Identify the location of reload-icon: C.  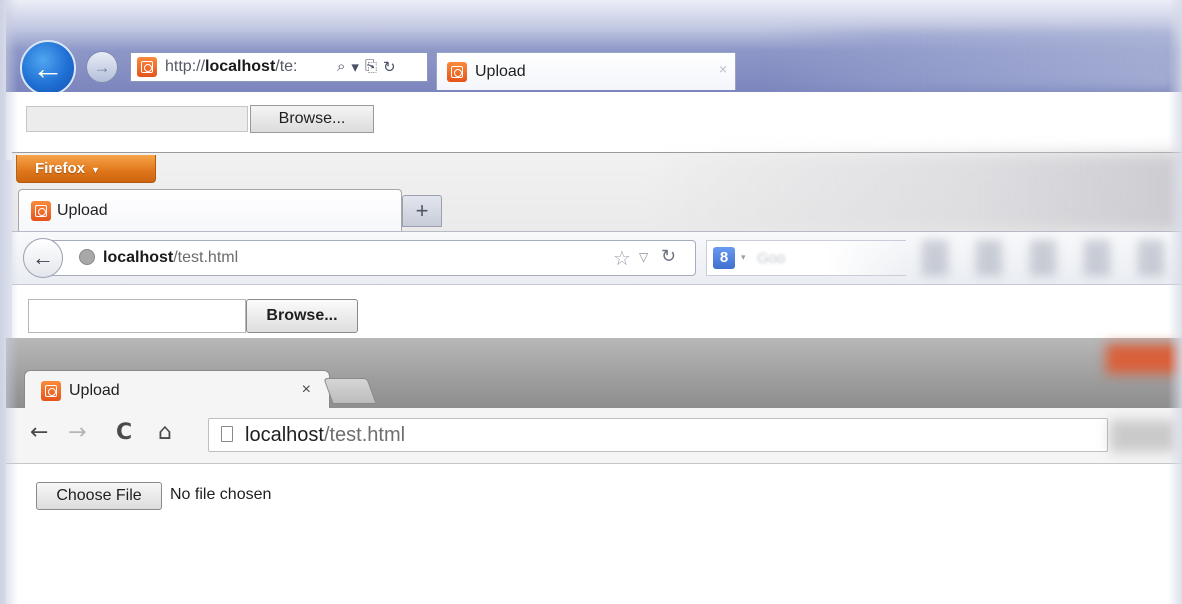
(124, 433).